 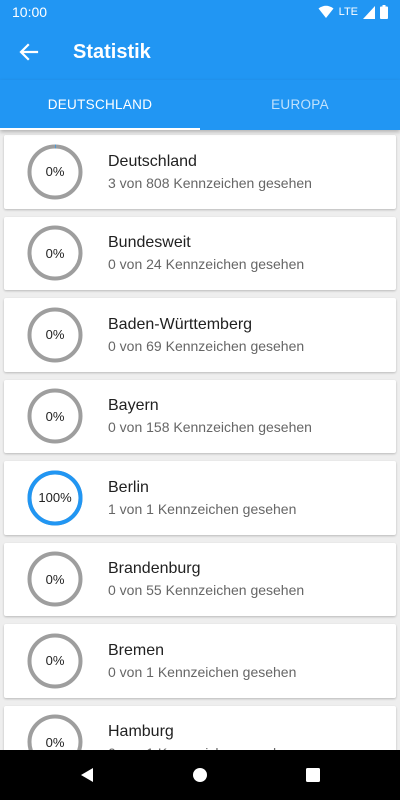 I want to click on progress-percent: 100%, so click(x=55, y=498).